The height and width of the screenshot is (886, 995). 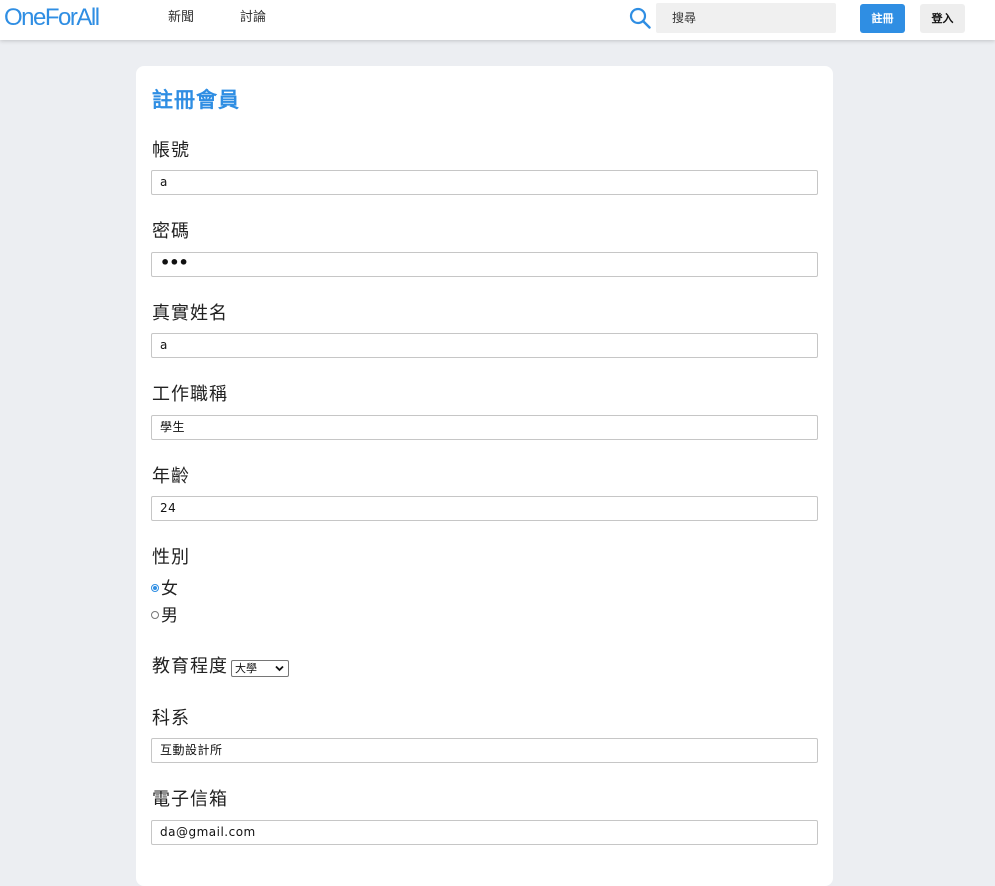 I want to click on education-select: 大學, so click(x=260, y=668).